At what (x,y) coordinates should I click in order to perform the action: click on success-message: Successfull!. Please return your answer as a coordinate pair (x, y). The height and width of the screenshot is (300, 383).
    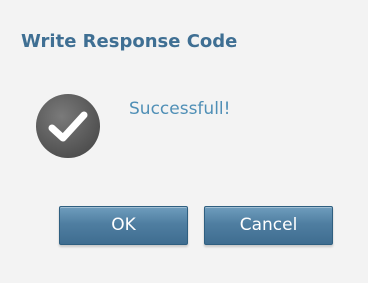
    Looking at the image, I should click on (180, 109).